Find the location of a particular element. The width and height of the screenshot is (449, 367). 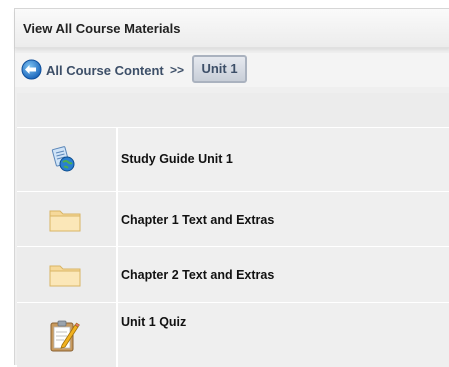

item-title: Study Guide Unit 1 is located at coordinates (177, 159).